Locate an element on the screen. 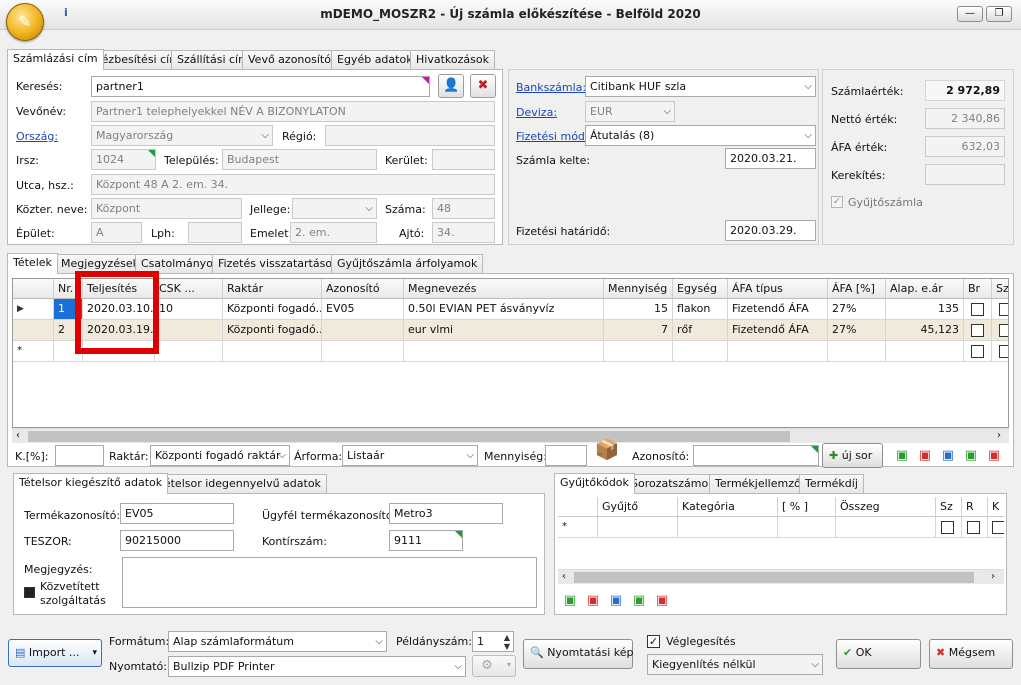  qty-input is located at coordinates (566, 455).